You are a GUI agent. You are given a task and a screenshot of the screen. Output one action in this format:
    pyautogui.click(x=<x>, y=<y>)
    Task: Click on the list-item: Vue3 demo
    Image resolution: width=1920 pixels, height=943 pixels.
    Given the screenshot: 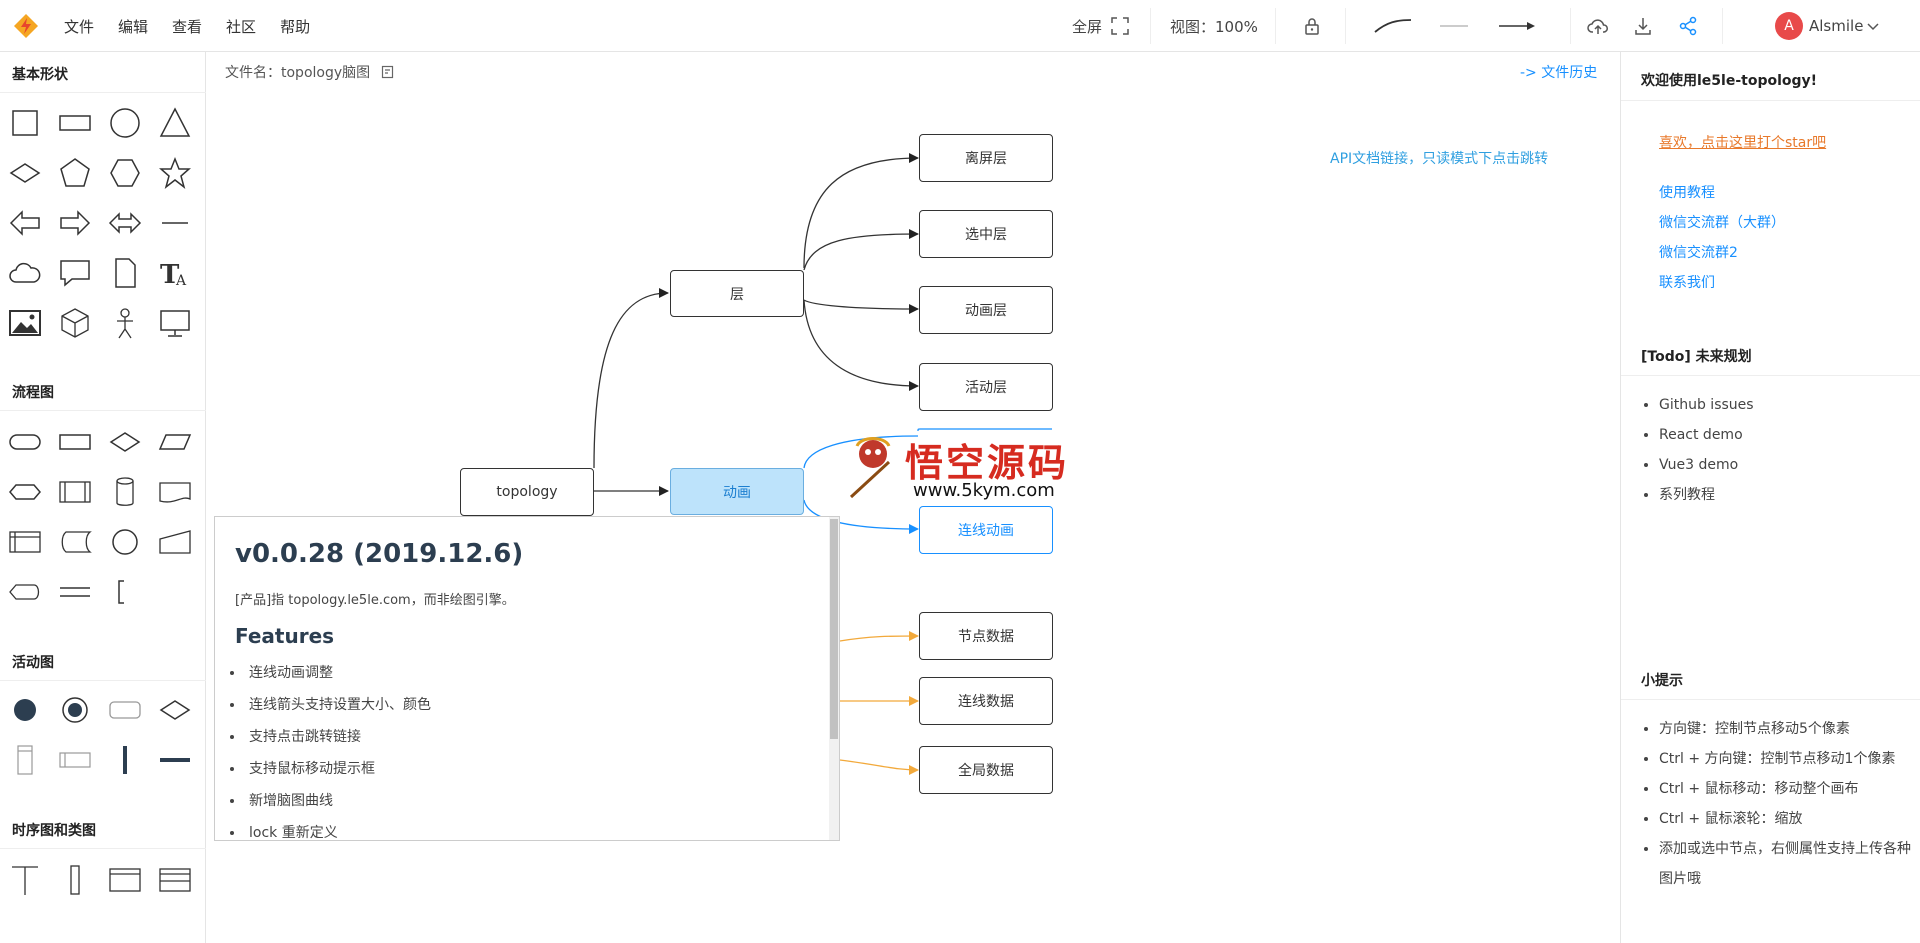 What is the action you would take?
    pyautogui.click(x=1785, y=465)
    